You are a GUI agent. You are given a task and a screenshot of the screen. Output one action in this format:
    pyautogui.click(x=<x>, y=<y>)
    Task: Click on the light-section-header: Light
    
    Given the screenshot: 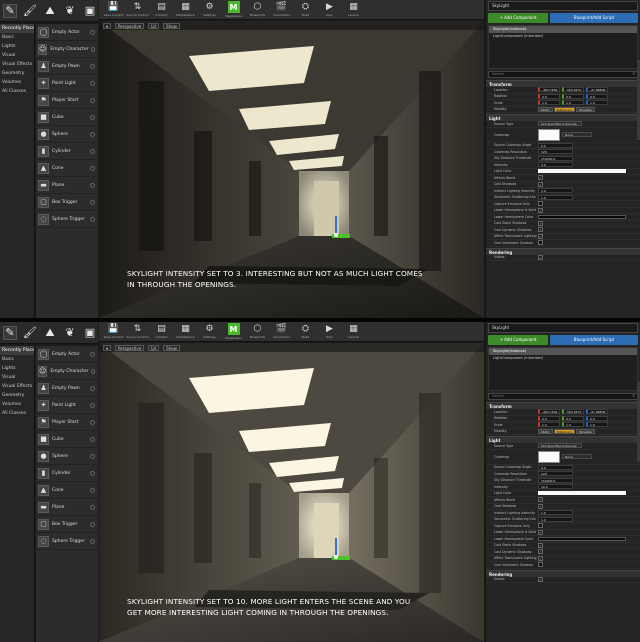 What is the action you would take?
    pyautogui.click(x=563, y=439)
    